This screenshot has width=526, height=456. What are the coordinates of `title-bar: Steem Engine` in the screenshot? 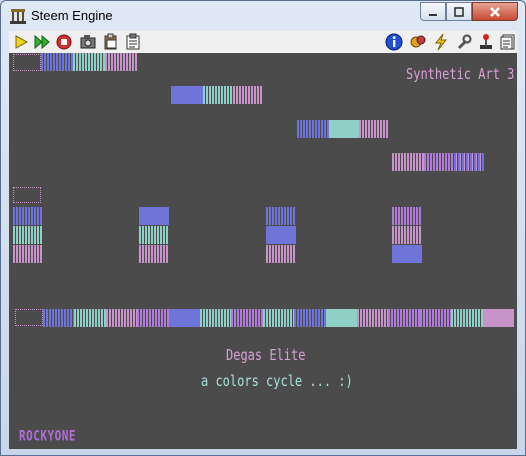 It's located at (263, 16).